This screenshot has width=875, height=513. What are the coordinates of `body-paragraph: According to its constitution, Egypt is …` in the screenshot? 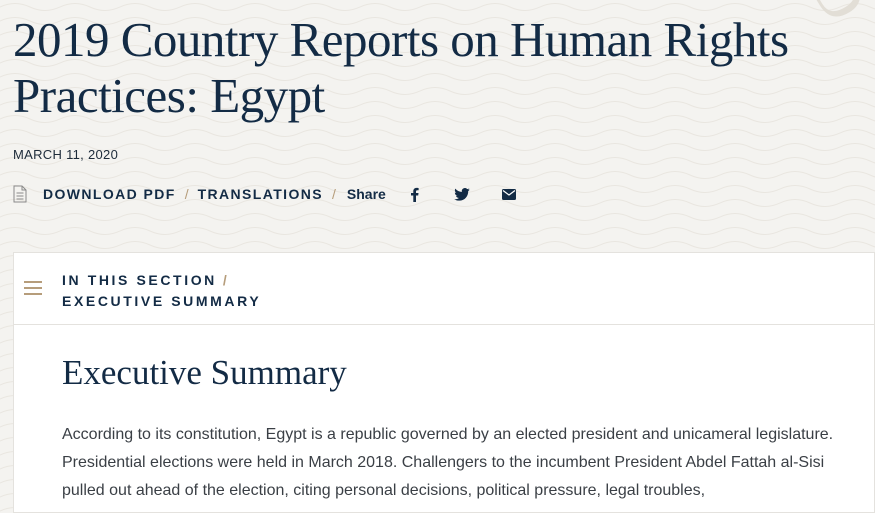 It's located at (448, 462).